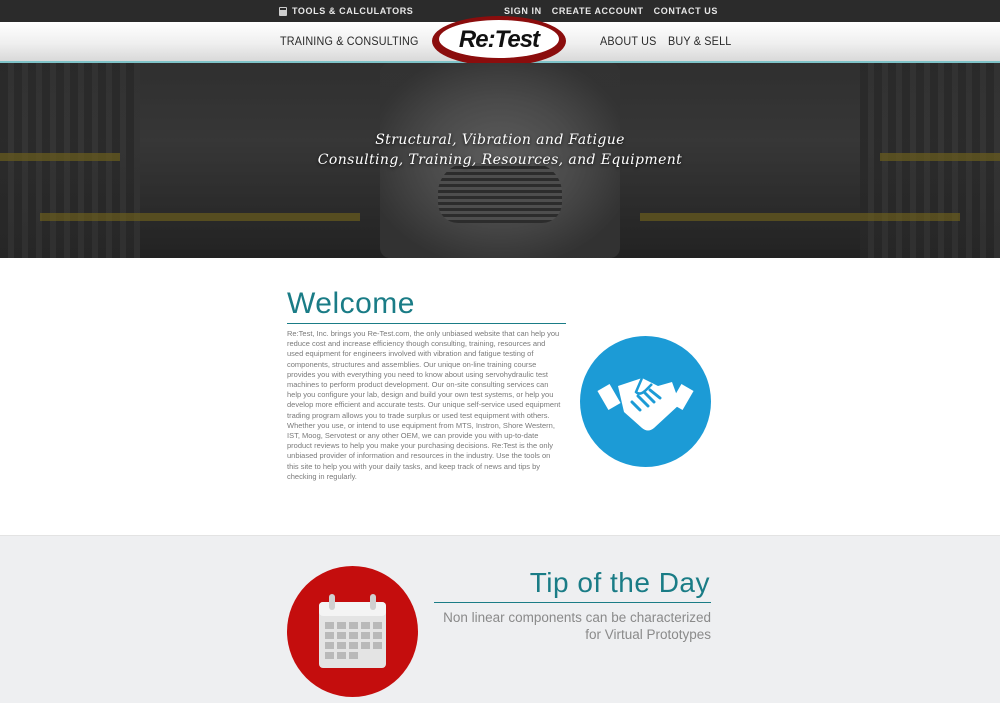 Image resolution: width=1000 pixels, height=703 pixels. Describe the element at coordinates (353, 11) in the screenshot. I see `tools-calculators-label: TOOLS & CALCULATORS` at that location.